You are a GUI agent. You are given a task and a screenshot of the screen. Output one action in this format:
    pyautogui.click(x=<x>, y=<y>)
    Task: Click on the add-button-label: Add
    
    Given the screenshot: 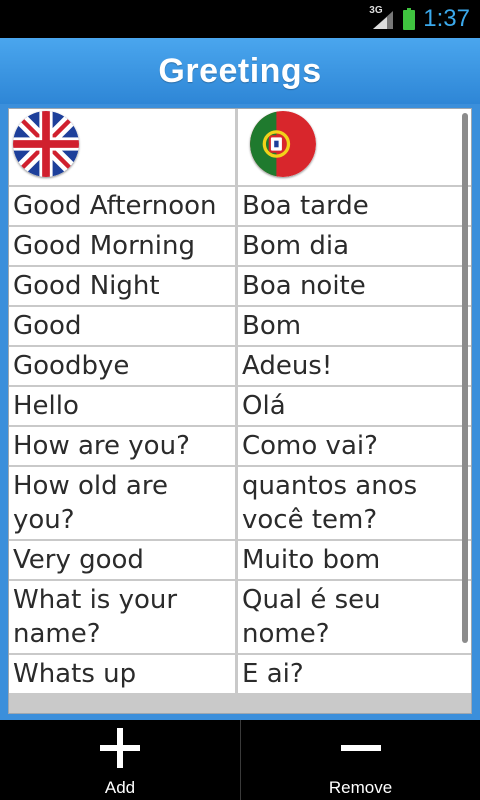 What is the action you would take?
    pyautogui.click(x=120, y=787)
    